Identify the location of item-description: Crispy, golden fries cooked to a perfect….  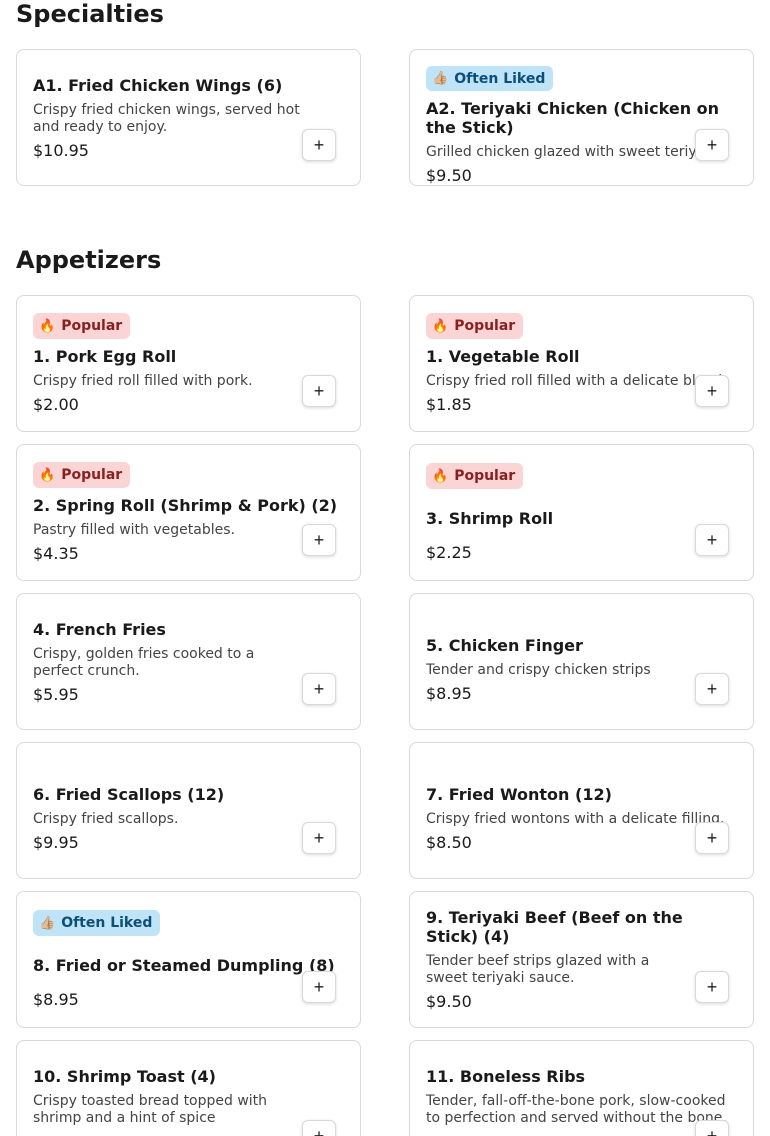
(144, 662).